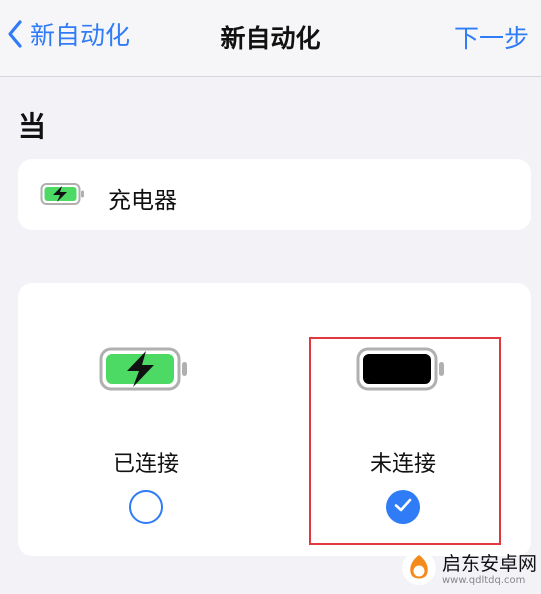 This screenshot has height=594, width=541. What do you see at coordinates (270, 38) in the screenshot?
I see `navigation-bar: 新自动化 新自动化 下一步` at bounding box center [270, 38].